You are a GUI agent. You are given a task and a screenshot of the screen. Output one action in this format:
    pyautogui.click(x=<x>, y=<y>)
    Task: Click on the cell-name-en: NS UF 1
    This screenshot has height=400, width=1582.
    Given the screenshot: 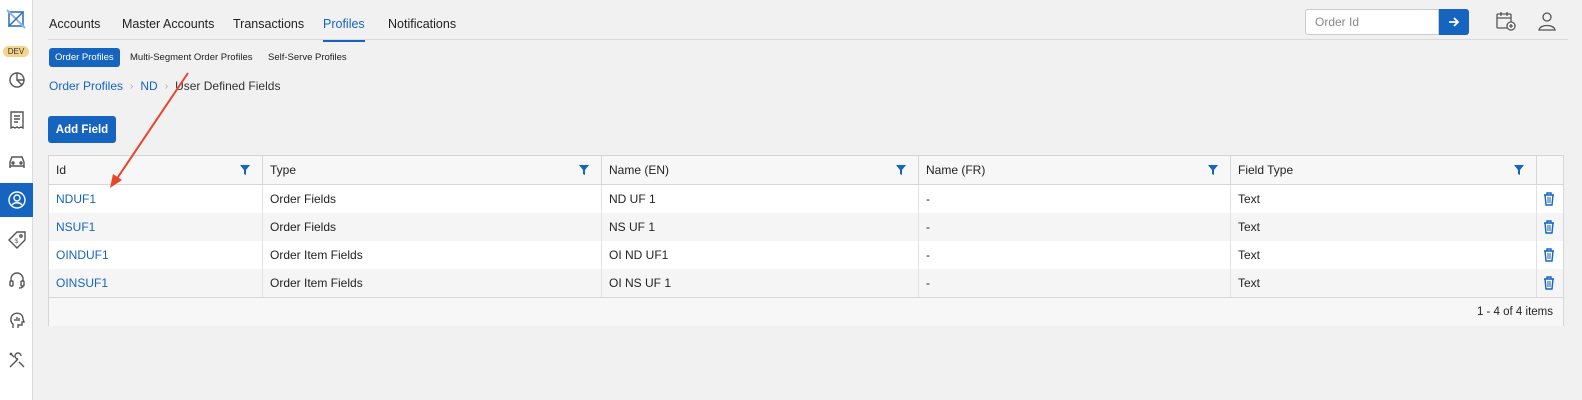 What is the action you would take?
    pyautogui.click(x=760, y=227)
    